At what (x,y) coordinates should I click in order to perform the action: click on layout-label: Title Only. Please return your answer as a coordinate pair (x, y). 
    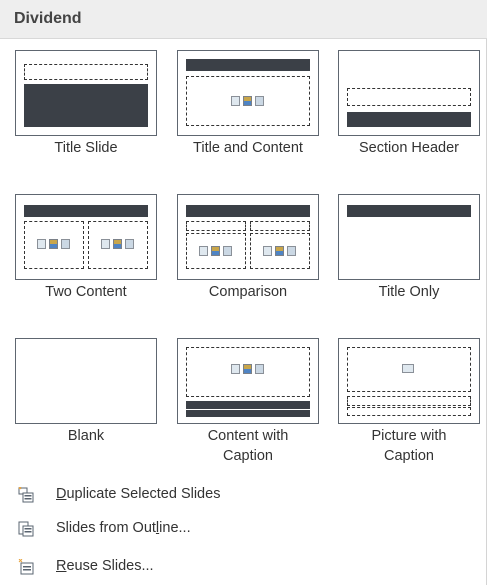
    Looking at the image, I should click on (409, 292).